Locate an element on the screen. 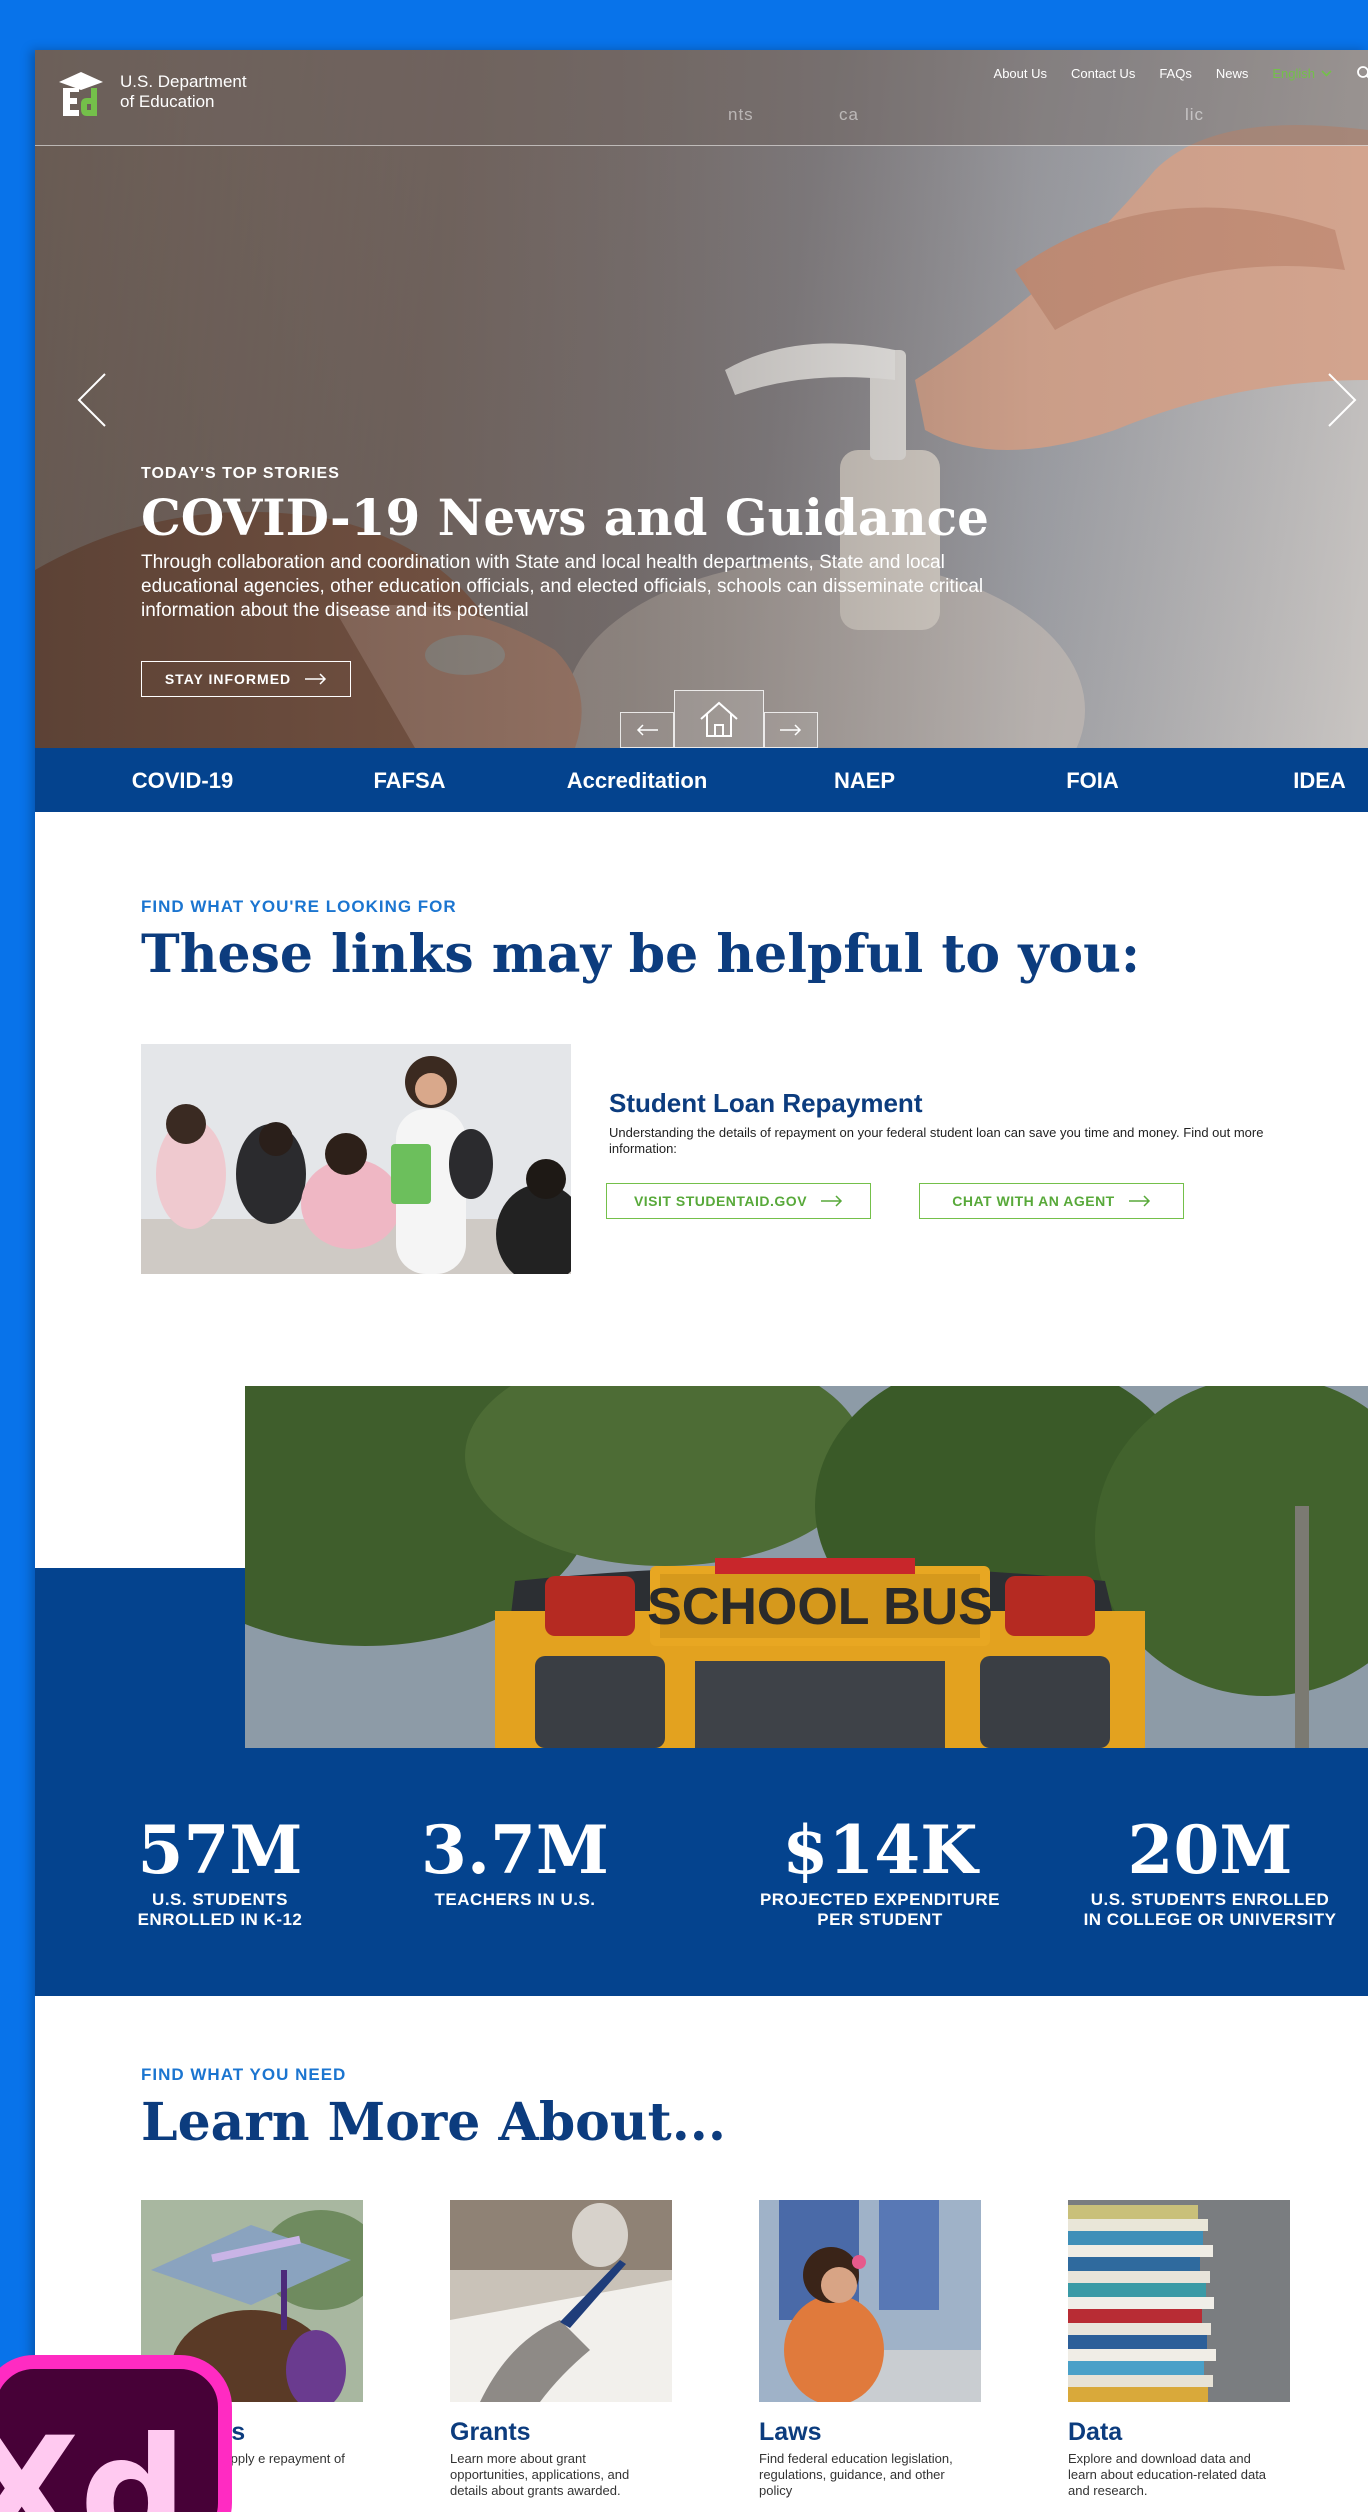  pager-prev-button is located at coordinates (647, 730).